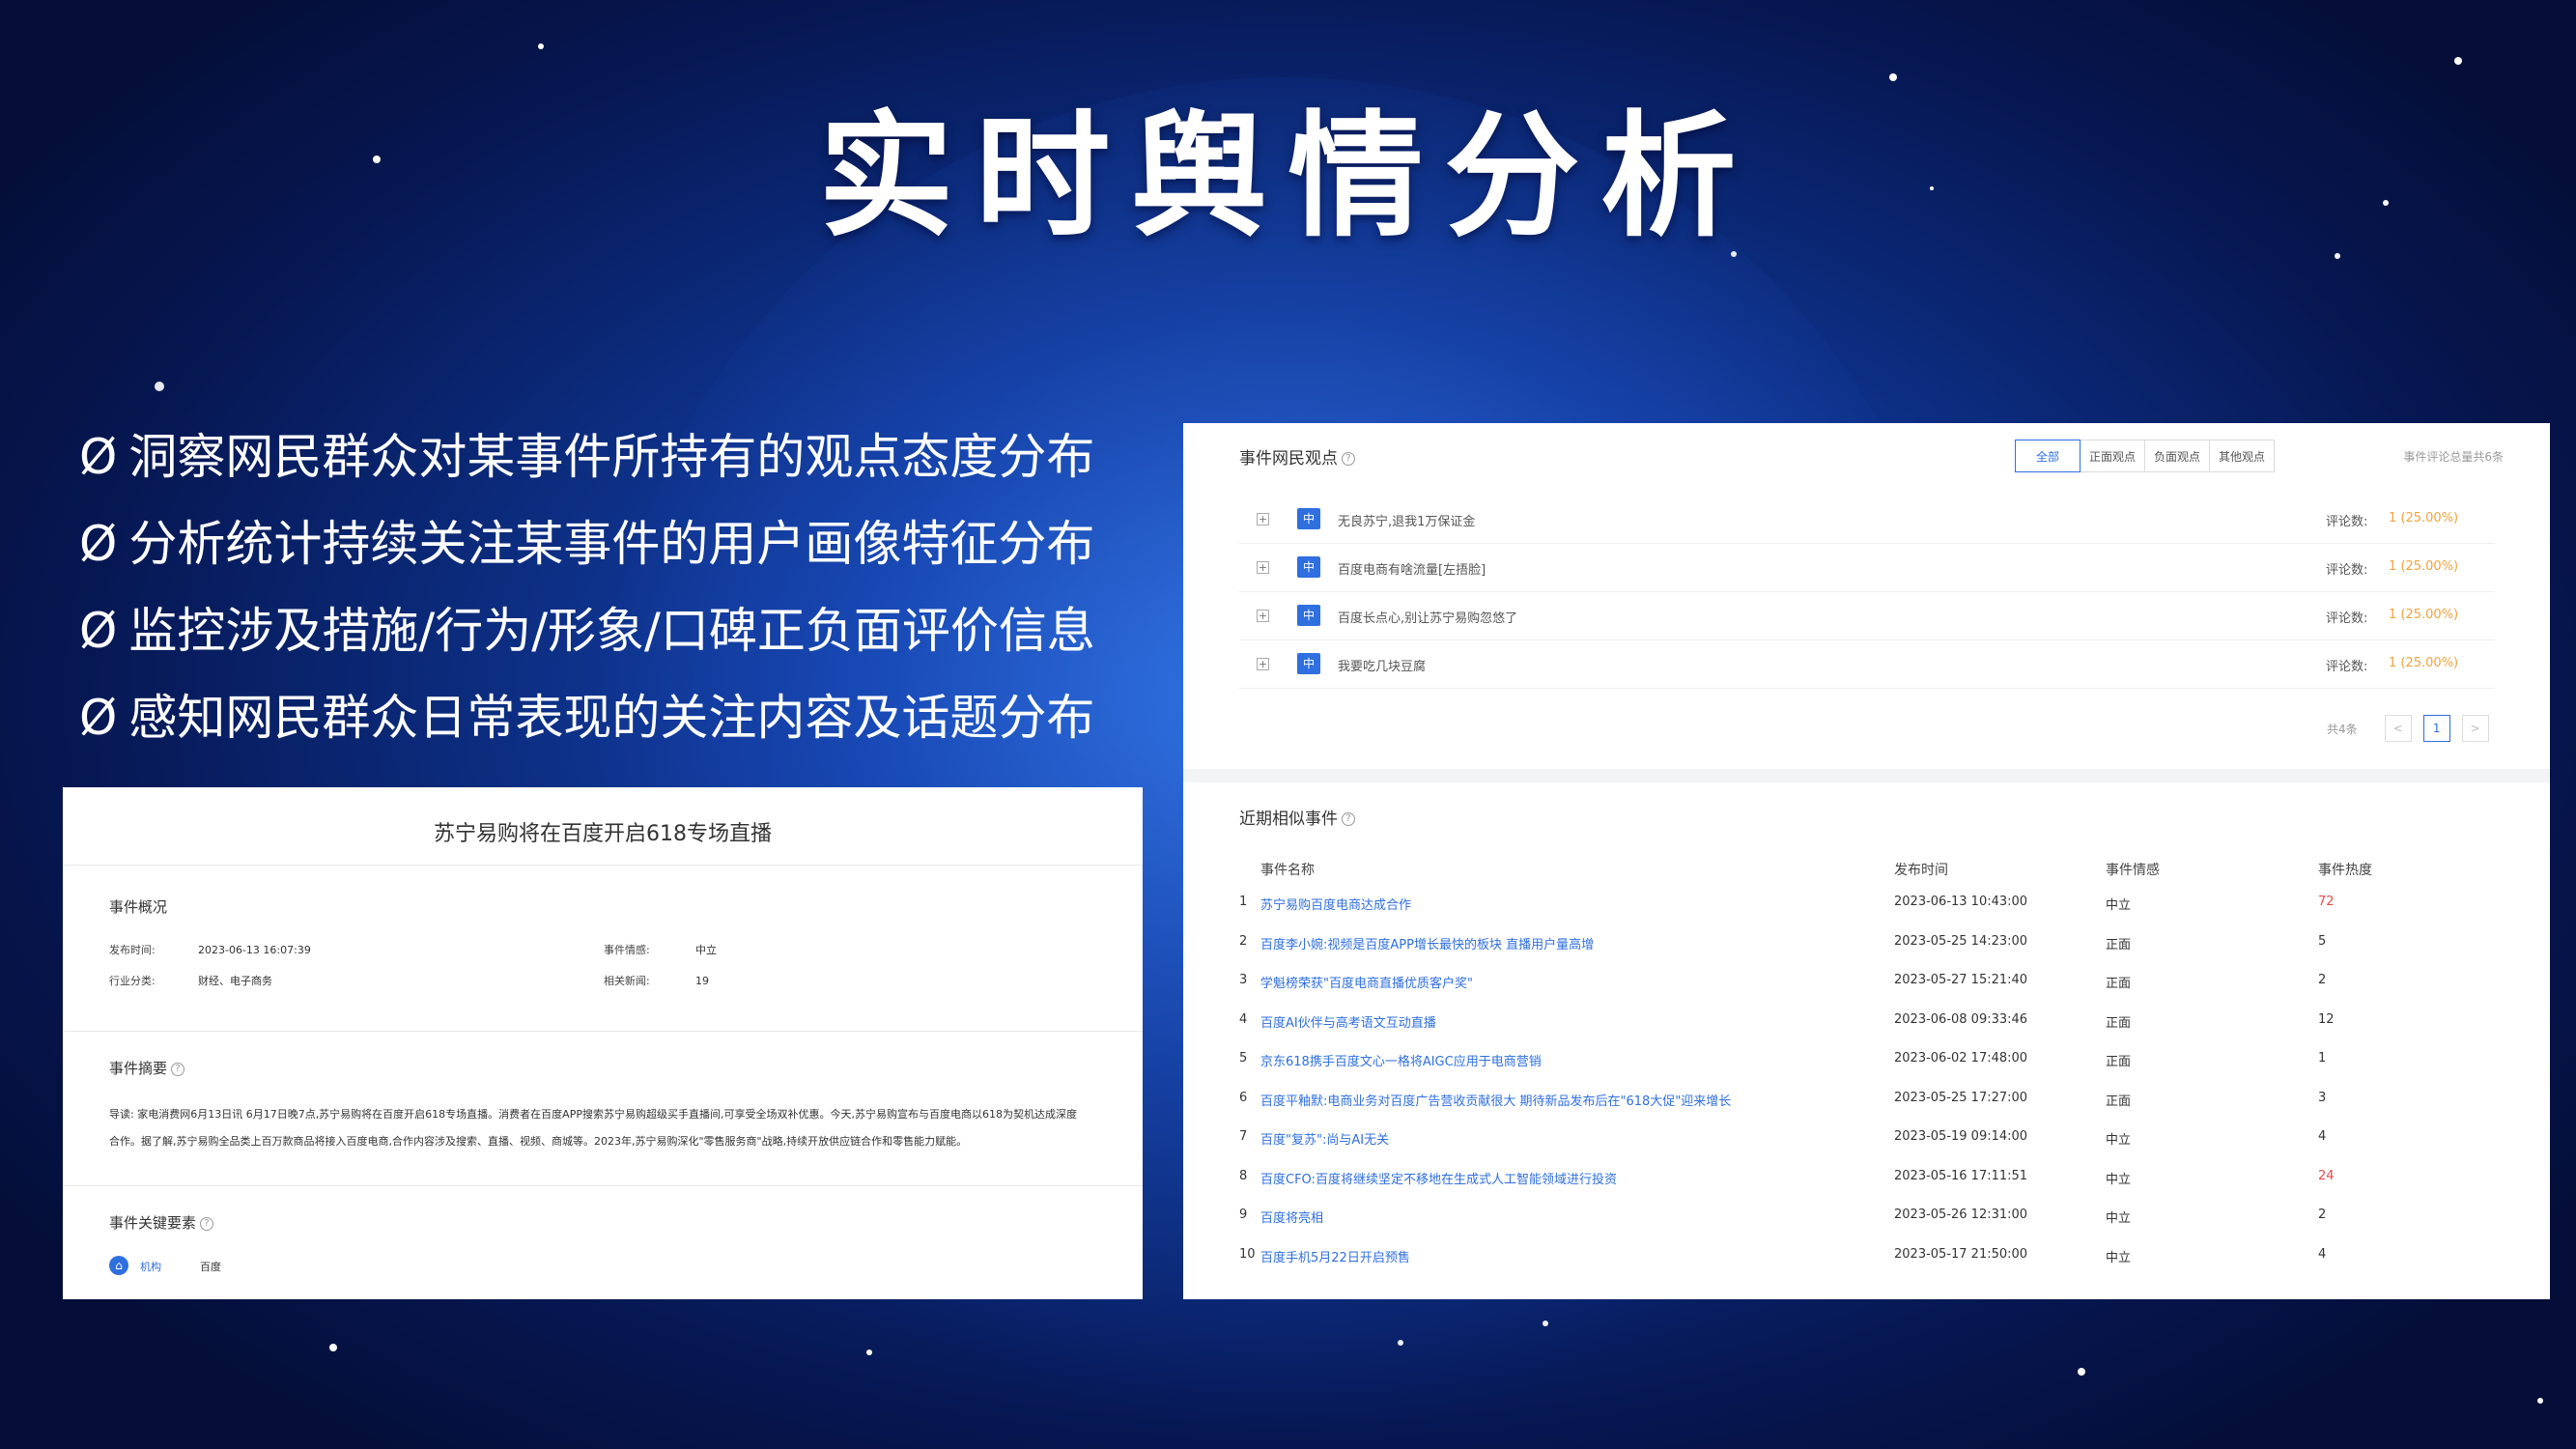 This screenshot has height=1449, width=2576. I want to click on org-label: 机构, so click(150, 1267).